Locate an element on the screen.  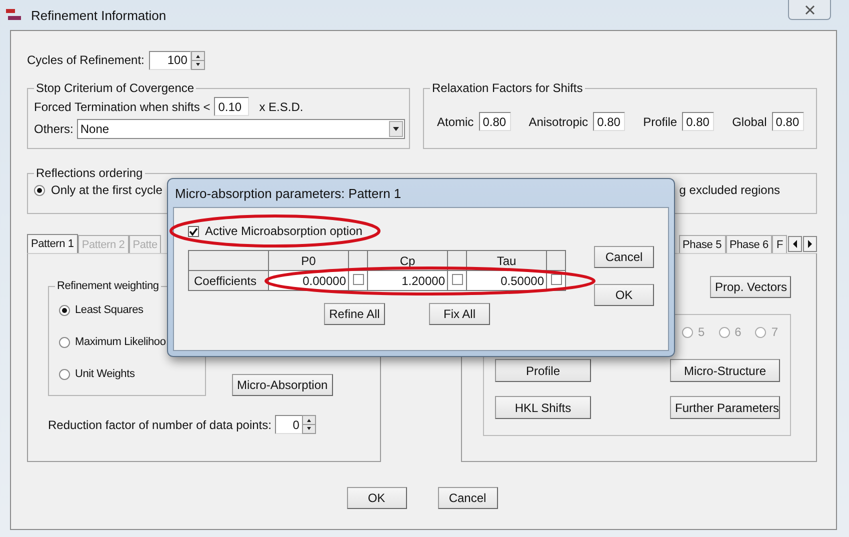
reduction-field: 0 is located at coordinates (289, 424).